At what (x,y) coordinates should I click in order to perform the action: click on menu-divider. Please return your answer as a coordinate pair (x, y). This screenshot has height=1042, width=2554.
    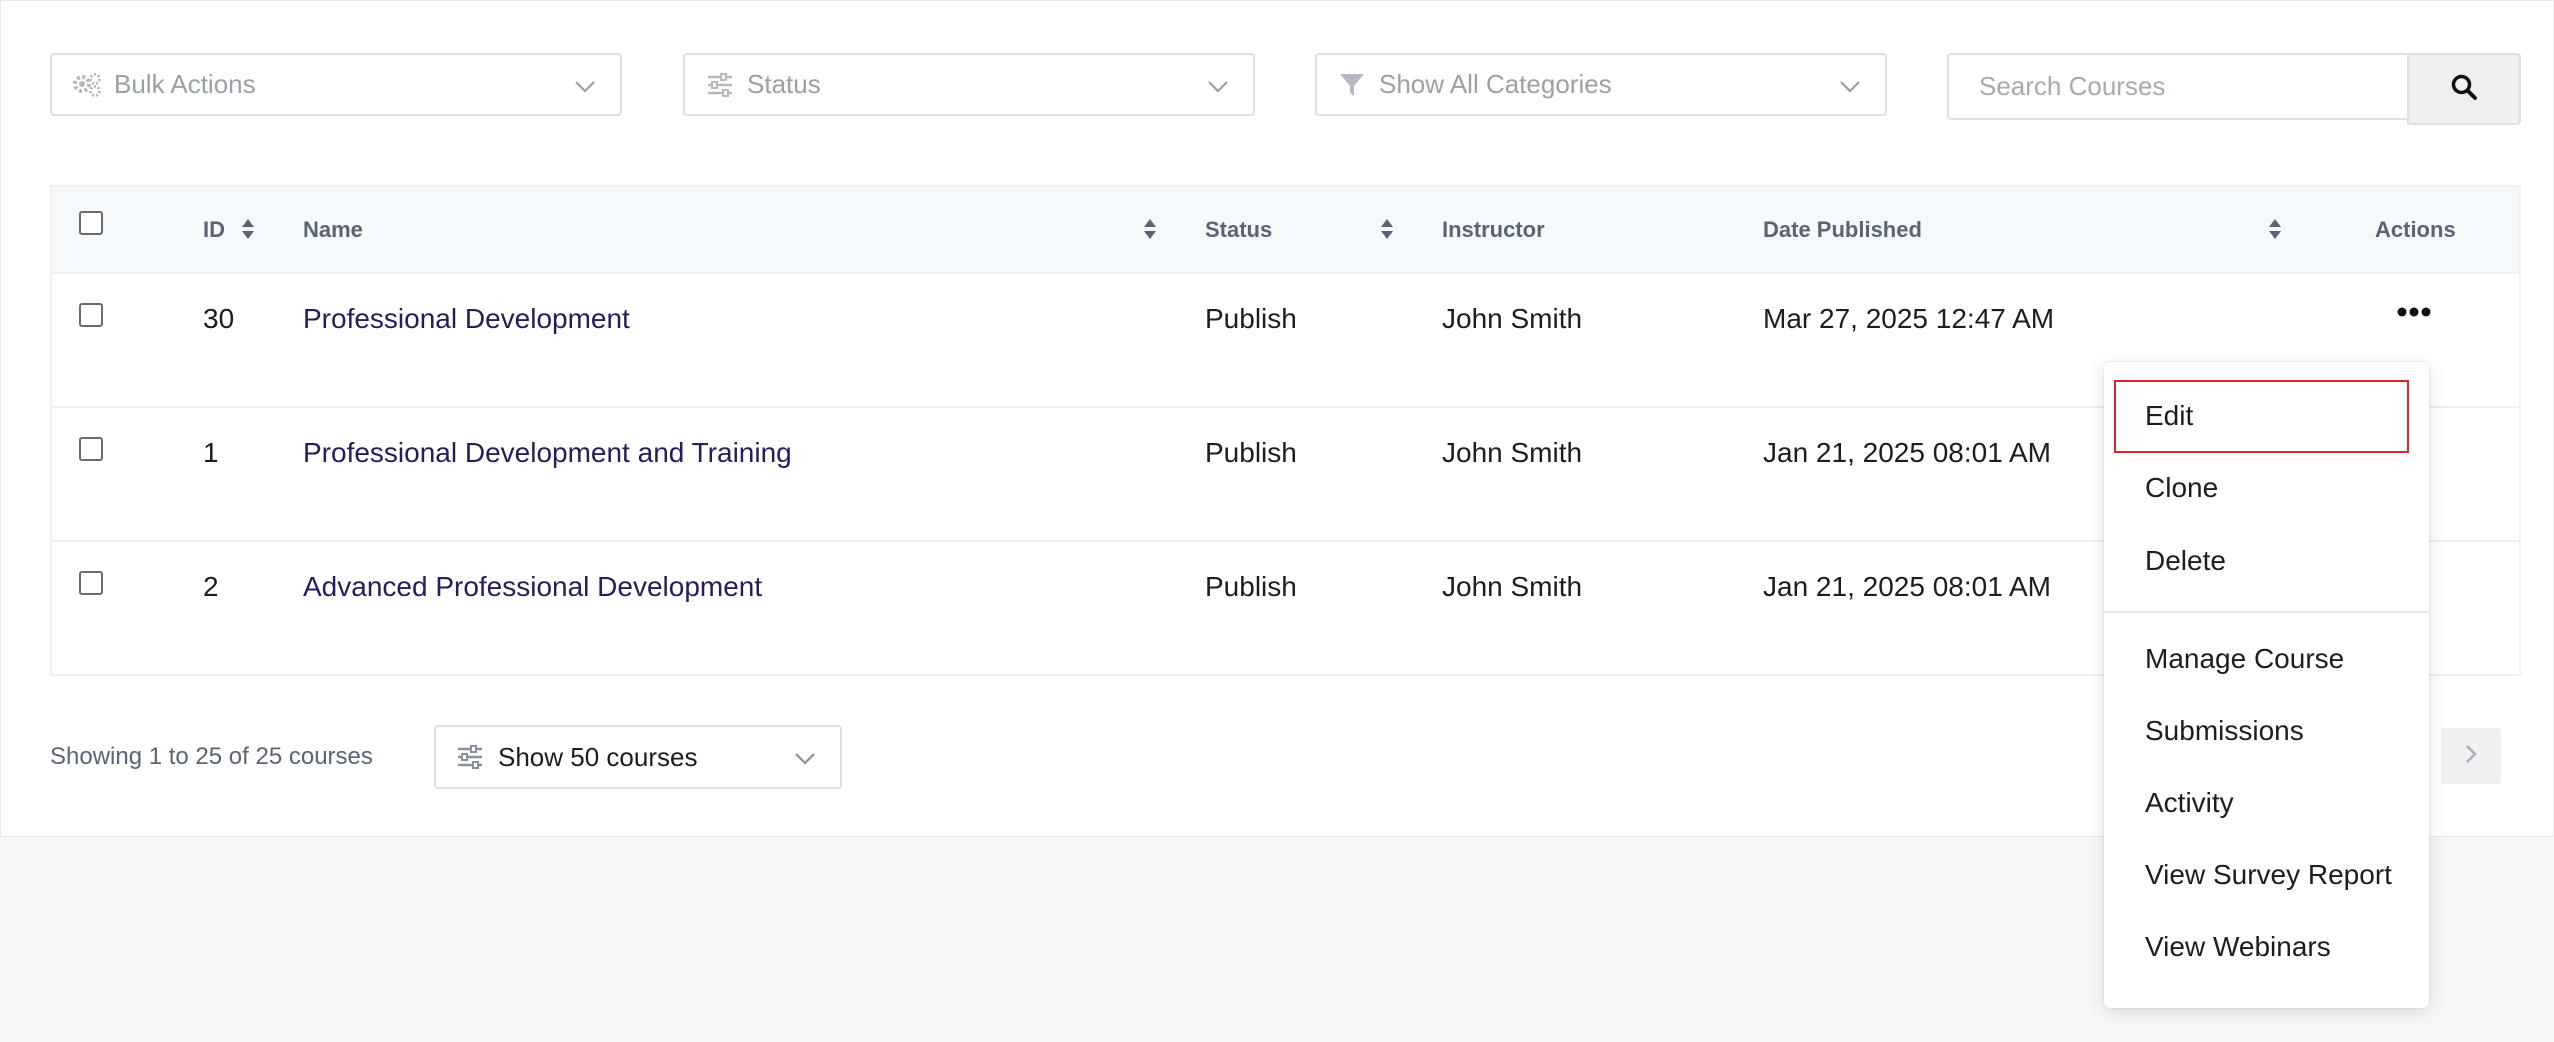
    Looking at the image, I should click on (2266, 612).